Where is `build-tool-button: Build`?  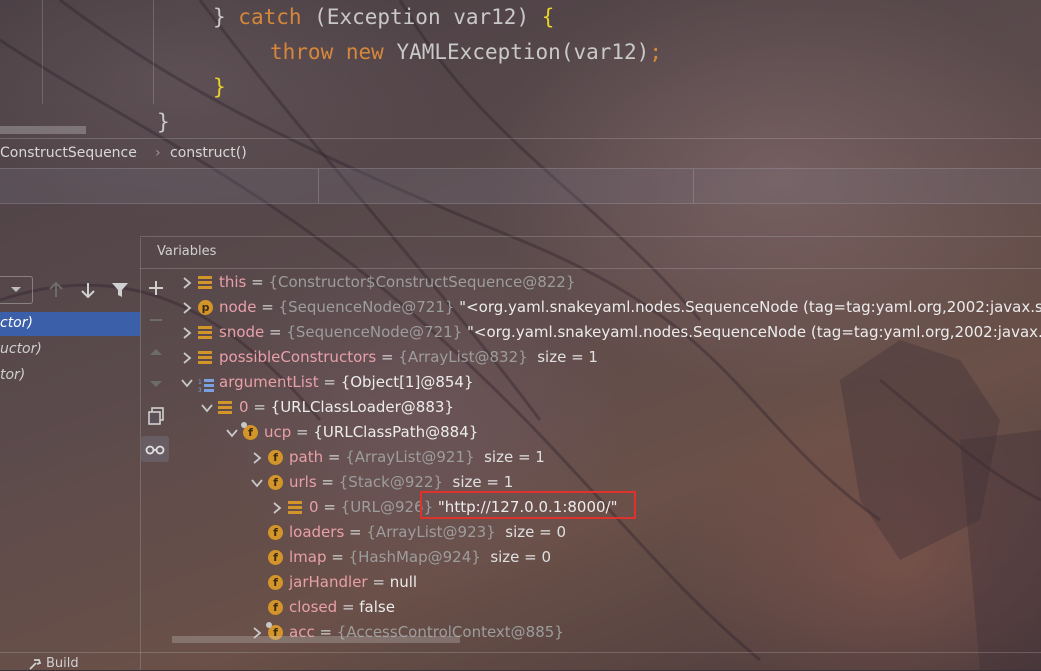
build-tool-button: Build is located at coordinates (53, 663).